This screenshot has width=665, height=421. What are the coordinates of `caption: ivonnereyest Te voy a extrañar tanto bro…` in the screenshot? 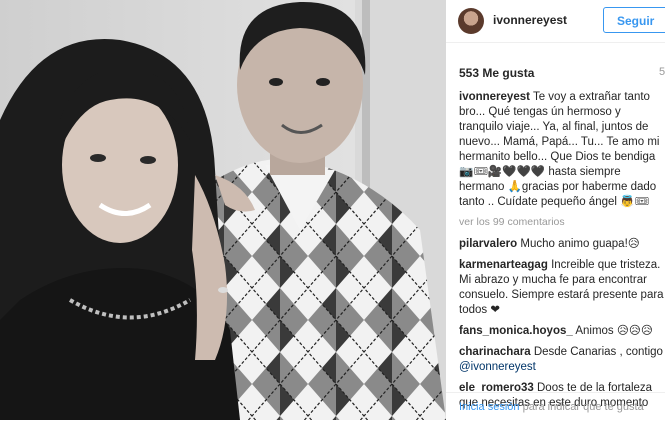 It's located at (562, 150).